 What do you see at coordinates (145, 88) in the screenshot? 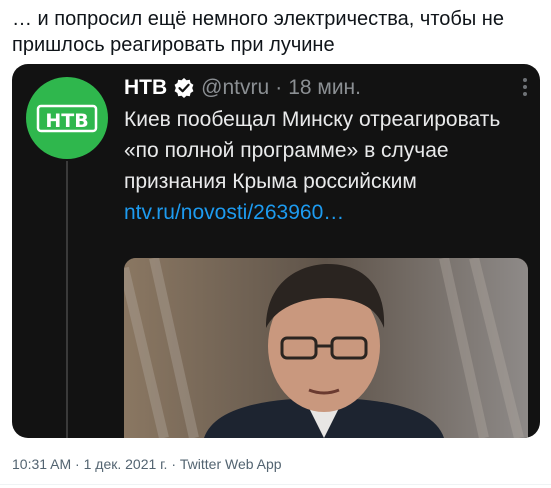
I see `account-name: НТВ` at bounding box center [145, 88].